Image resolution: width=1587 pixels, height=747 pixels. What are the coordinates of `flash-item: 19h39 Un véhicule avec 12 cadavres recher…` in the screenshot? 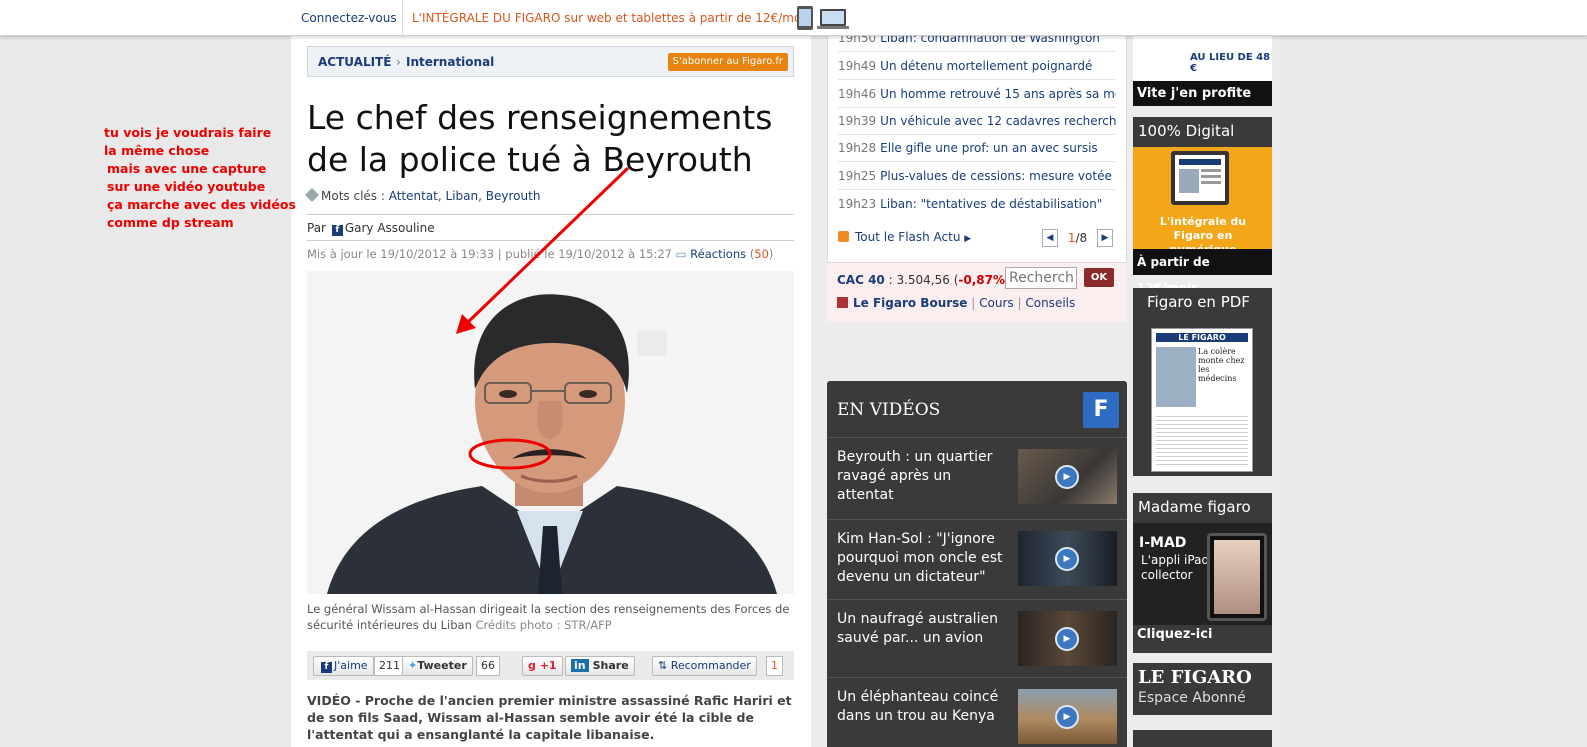 It's located at (977, 121).